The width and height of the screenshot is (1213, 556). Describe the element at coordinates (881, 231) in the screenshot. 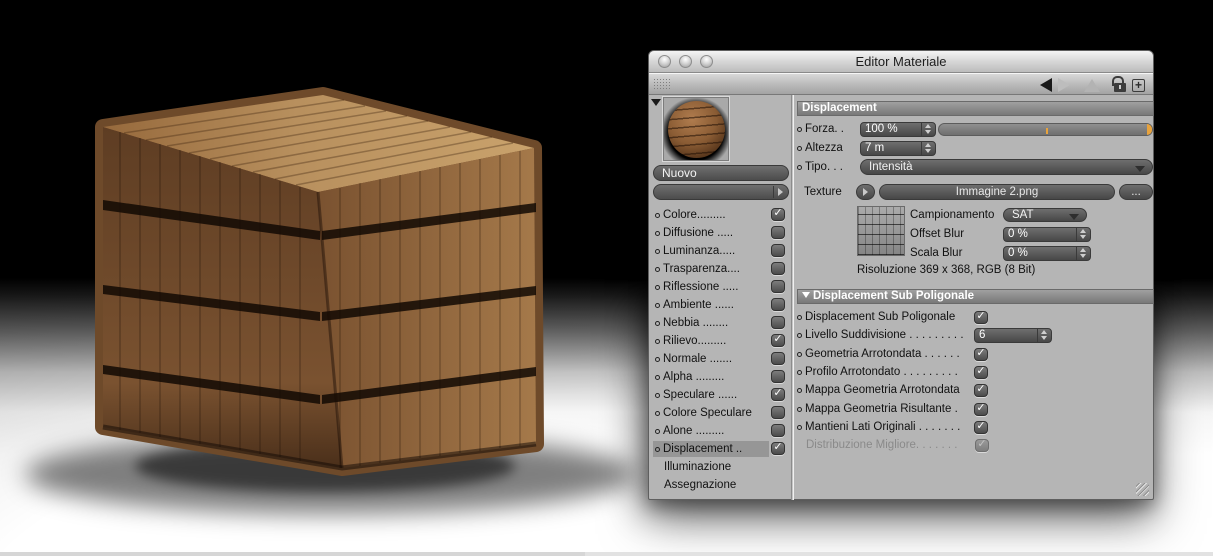

I see `texture-thumbnail` at that location.